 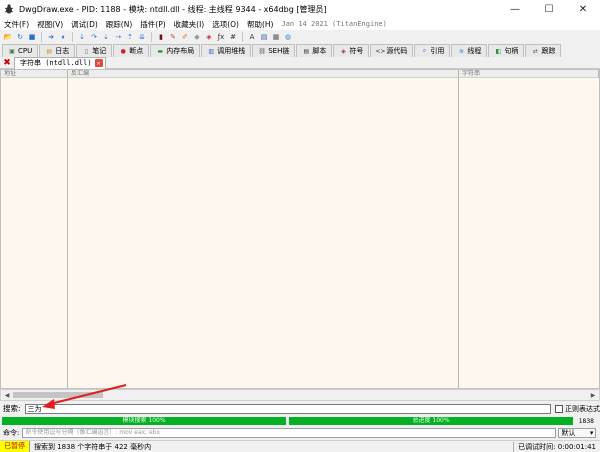 I want to click on total-progress-bar: 总进度 100%, so click(x=431, y=421).